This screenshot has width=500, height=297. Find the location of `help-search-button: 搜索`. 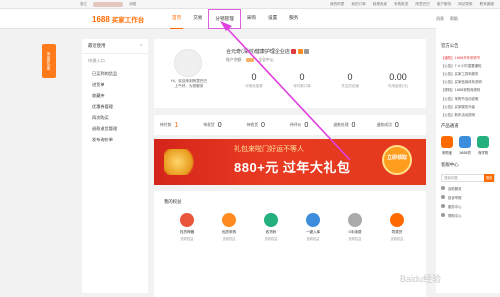

help-search-button: 搜索 is located at coordinates (489, 177).